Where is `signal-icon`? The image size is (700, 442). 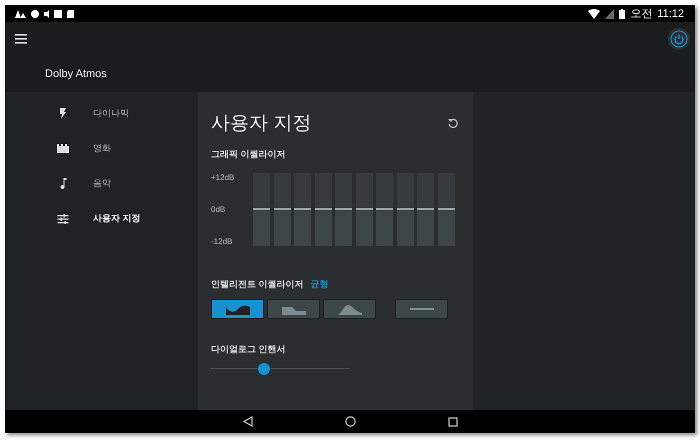 signal-icon is located at coordinates (609, 13).